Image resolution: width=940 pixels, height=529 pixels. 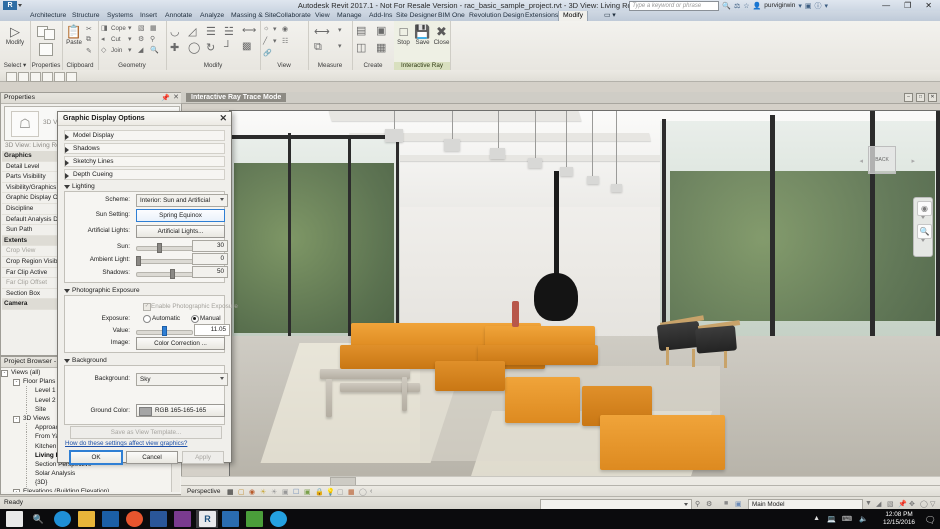 What do you see at coordinates (154, 50) in the screenshot?
I see `remove-paint-icon: 🔍` at bounding box center [154, 50].